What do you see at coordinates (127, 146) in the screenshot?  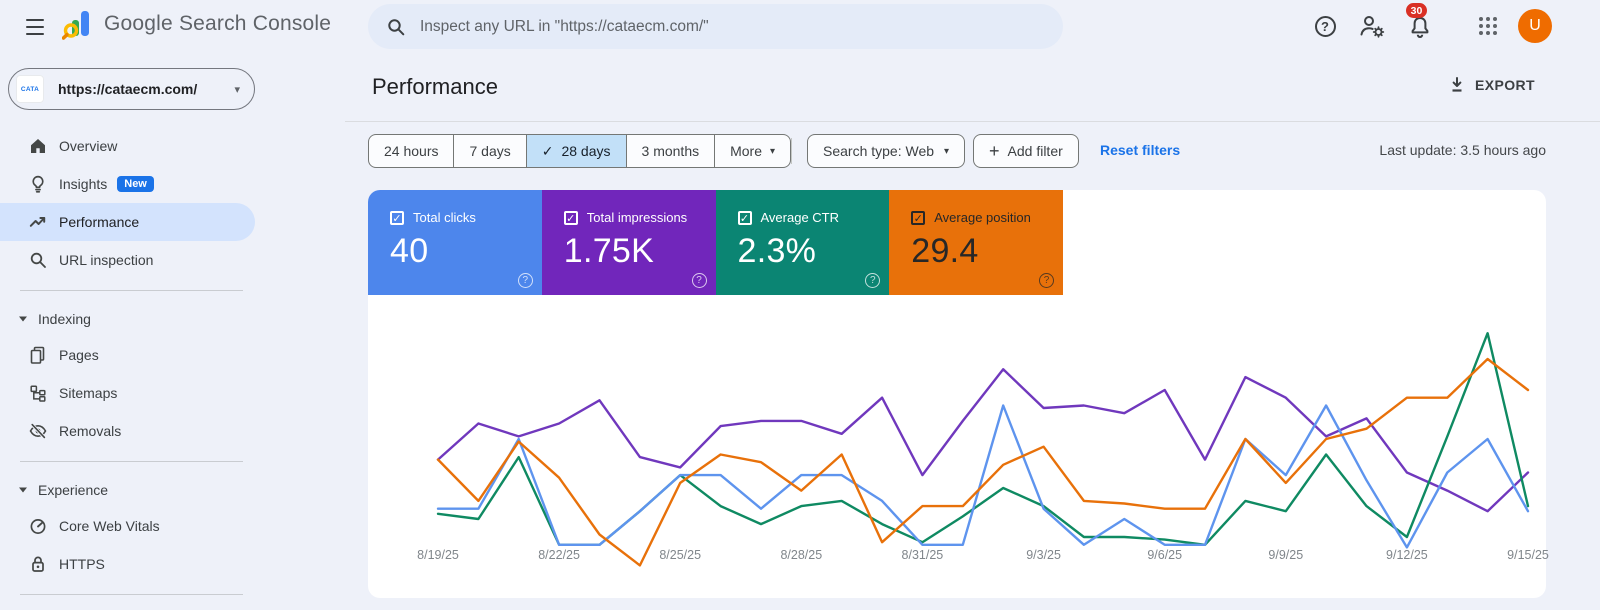 I see `sidebar-item-overview: Overview` at bounding box center [127, 146].